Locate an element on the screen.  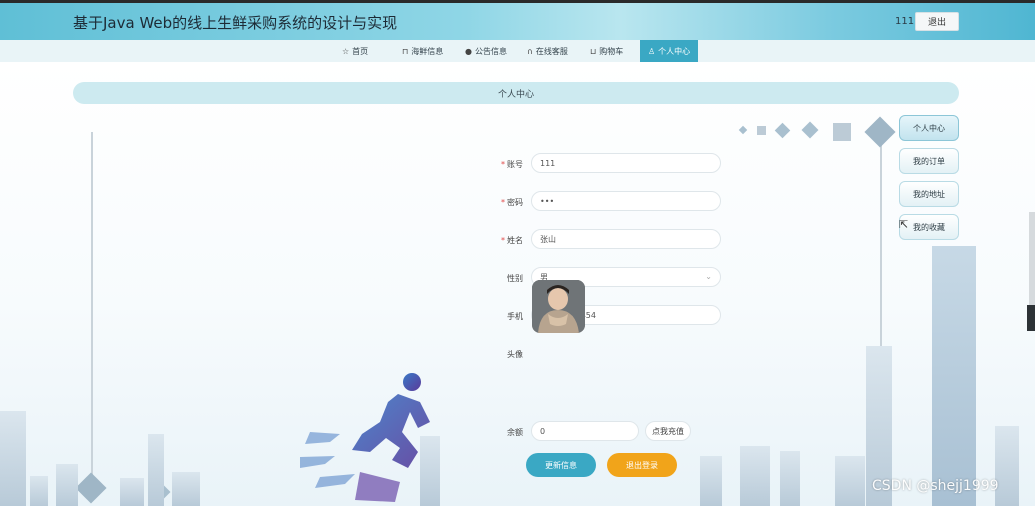
side-item-address: 我的地址 is located at coordinates (929, 194).